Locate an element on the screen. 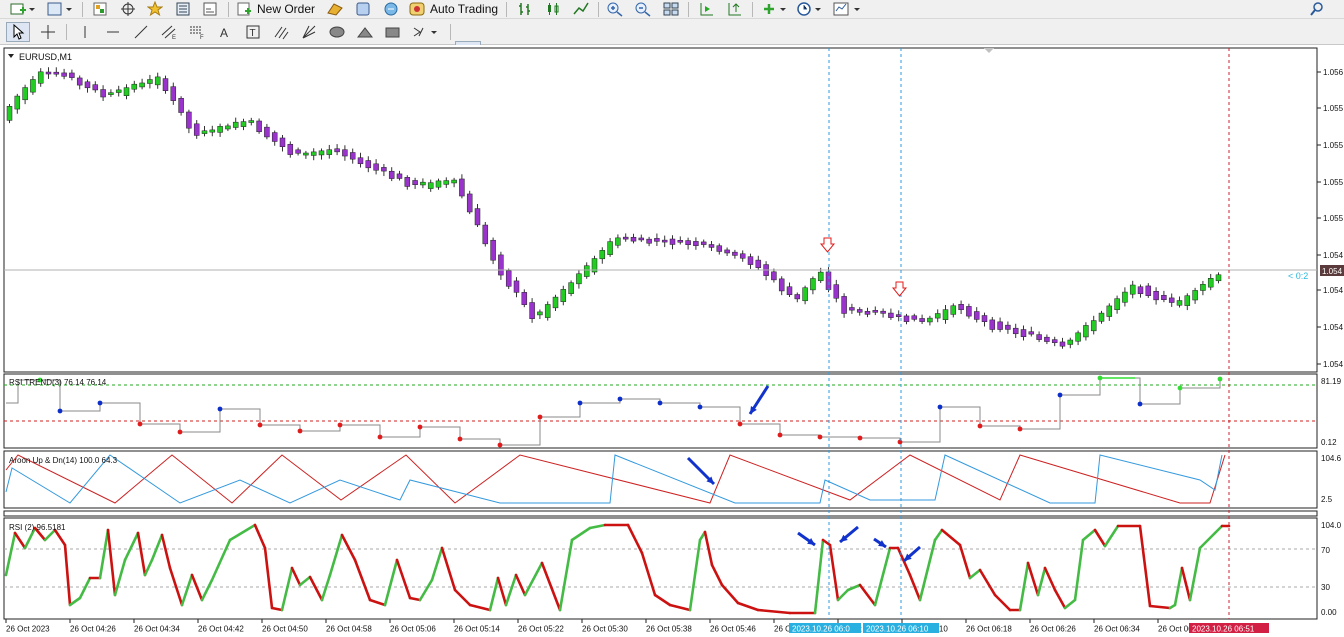 The image size is (1344, 637). rsi-trend-top-level: 81.19 is located at coordinates (1331, 381).